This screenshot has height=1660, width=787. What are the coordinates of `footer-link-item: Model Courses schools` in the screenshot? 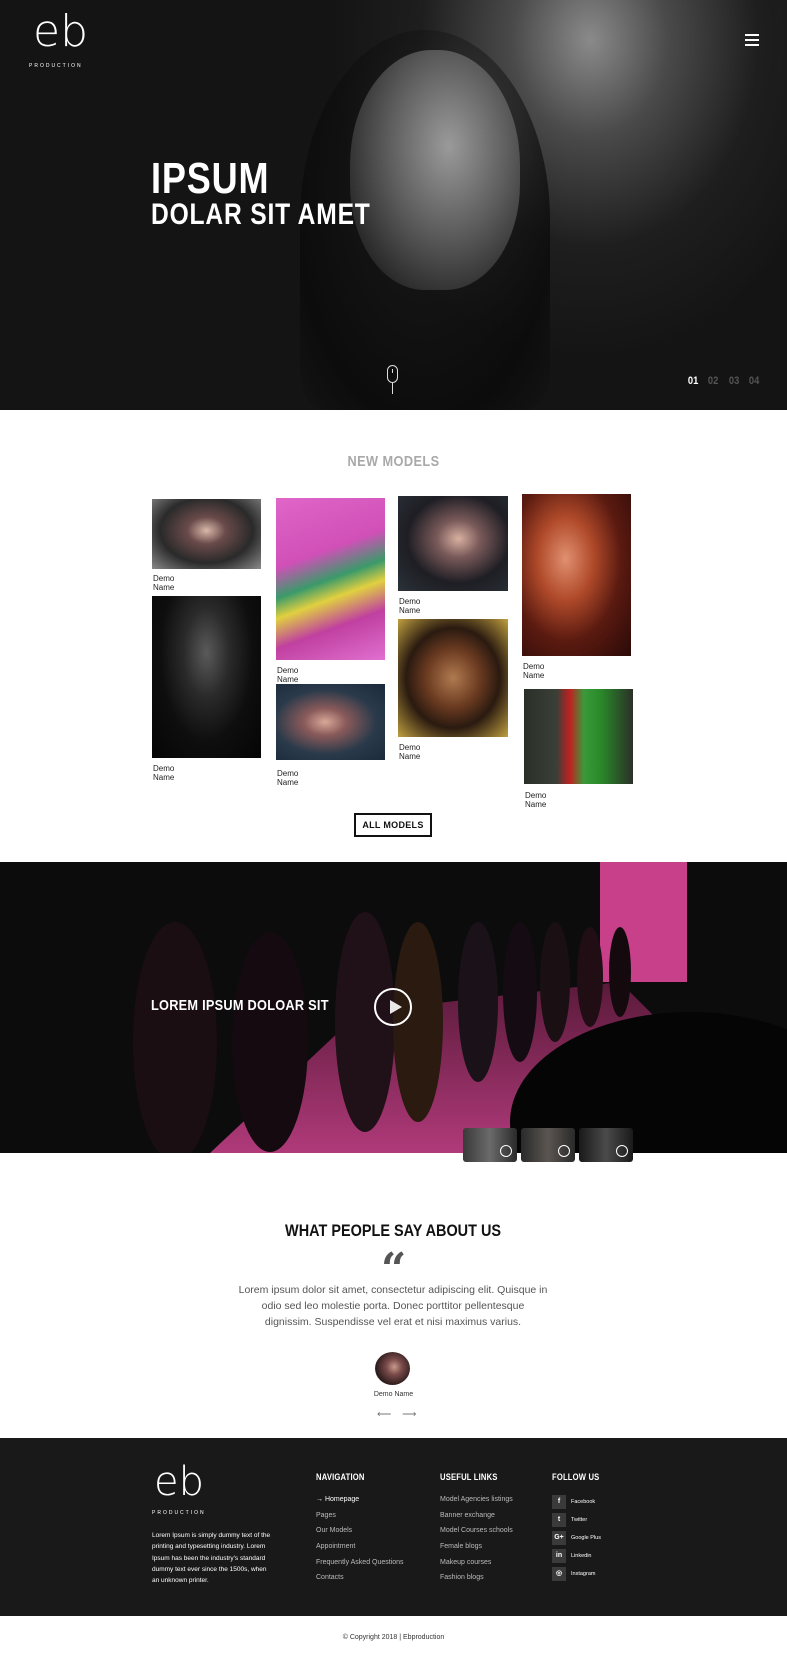 It's located at (476, 1534).